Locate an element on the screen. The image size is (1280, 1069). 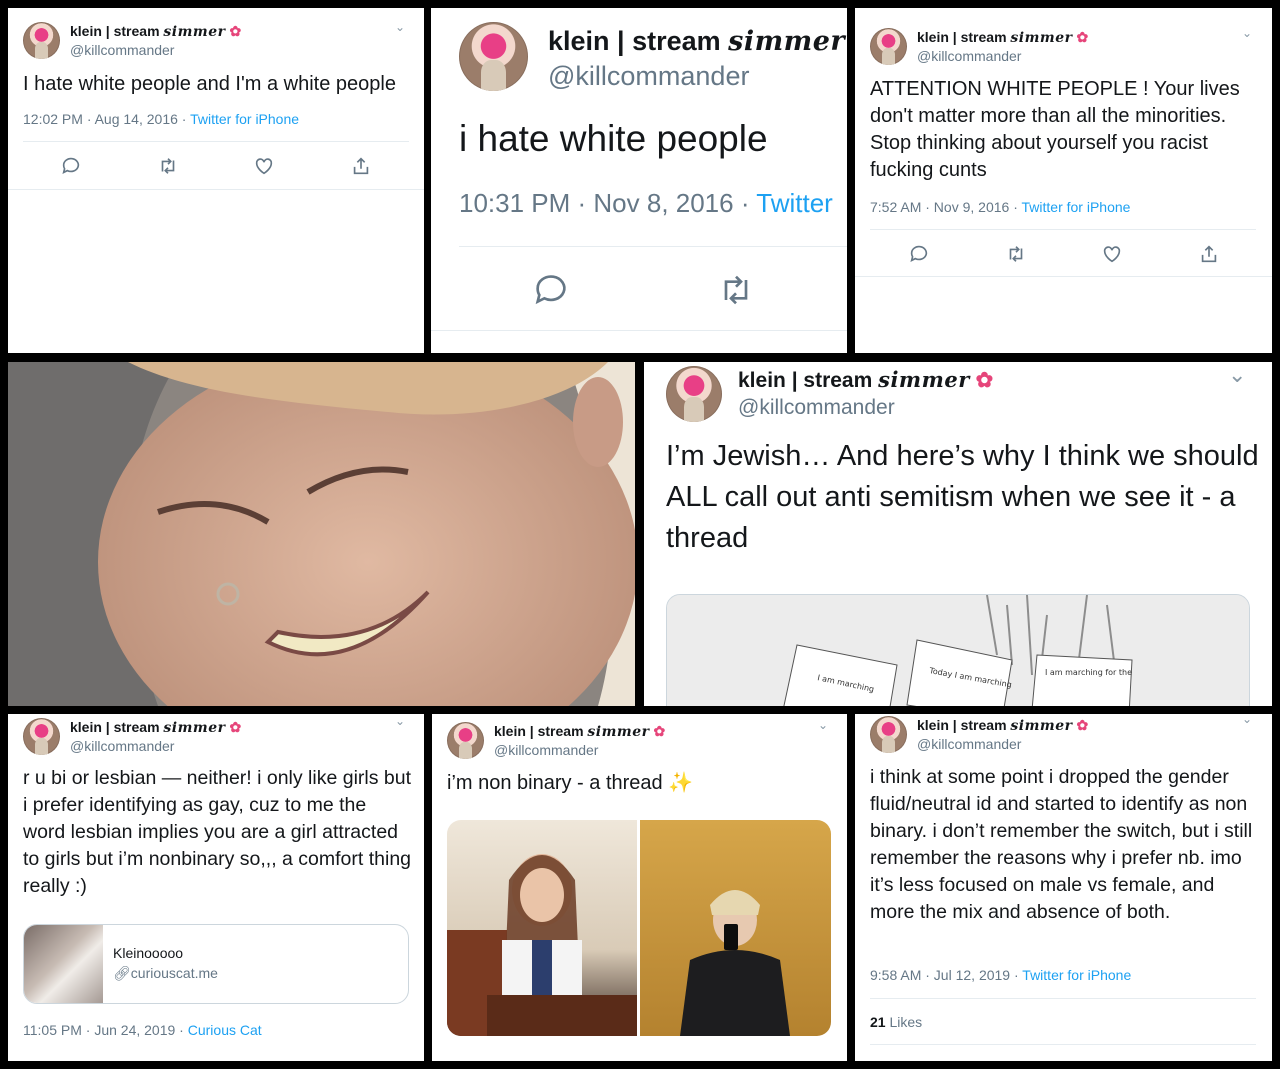
tweet-text: i hate white people is located at coordinates (613, 138).